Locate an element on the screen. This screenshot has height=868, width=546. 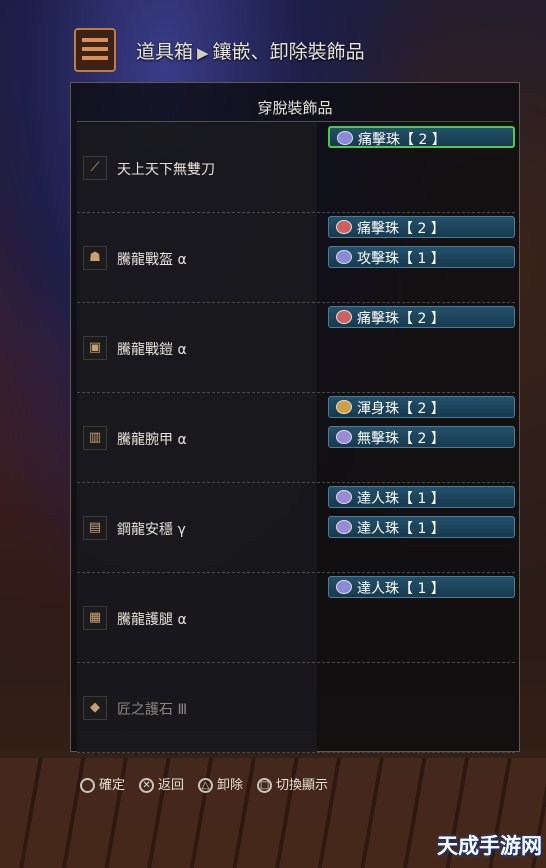
header: 道具箱 ▶ 鑲嵌、卸除裝飾品 is located at coordinates (273, 51).